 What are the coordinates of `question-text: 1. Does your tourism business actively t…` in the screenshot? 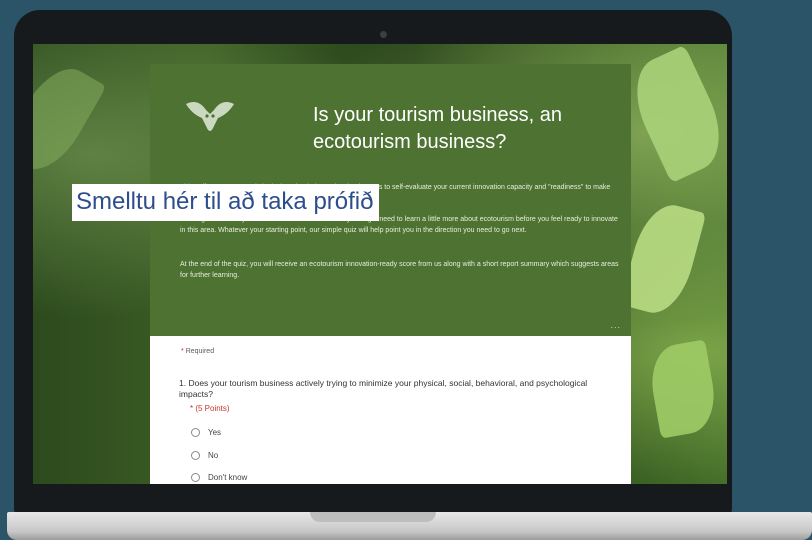 It's located at (383, 388).